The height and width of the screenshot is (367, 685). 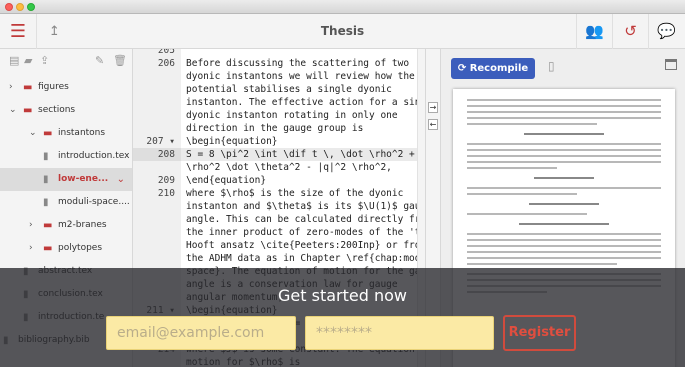 I want to click on close-window-button, so click(x=9, y=7).